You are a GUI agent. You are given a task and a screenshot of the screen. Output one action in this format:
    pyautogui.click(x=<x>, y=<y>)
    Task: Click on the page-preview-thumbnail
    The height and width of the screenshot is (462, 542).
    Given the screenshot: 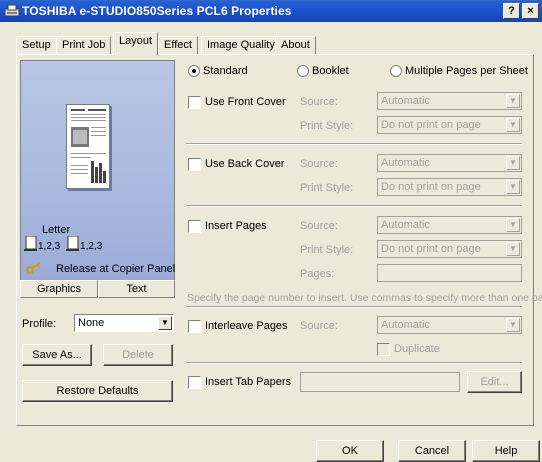 What is the action you would take?
    pyautogui.click(x=88, y=146)
    